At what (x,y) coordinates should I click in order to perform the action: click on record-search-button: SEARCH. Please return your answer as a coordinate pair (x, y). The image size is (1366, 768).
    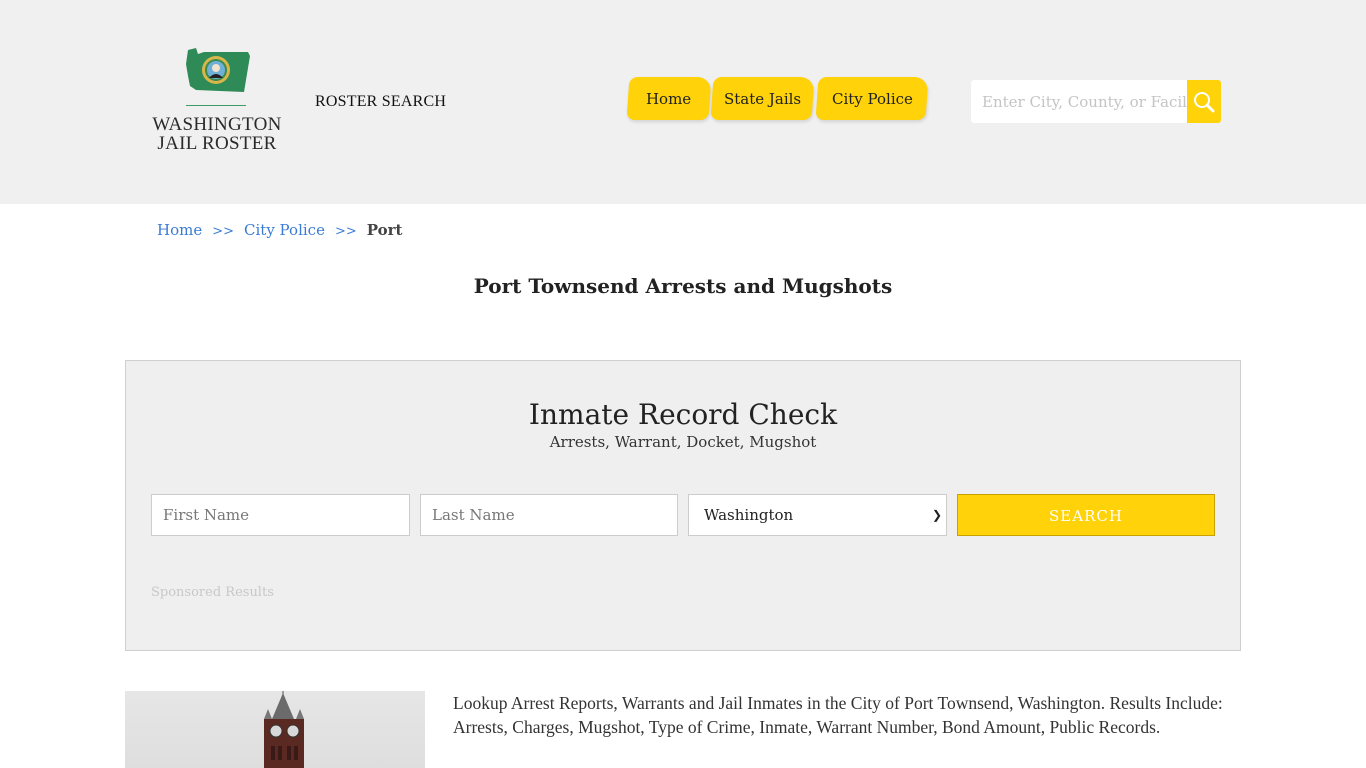
    Looking at the image, I should click on (1086, 515).